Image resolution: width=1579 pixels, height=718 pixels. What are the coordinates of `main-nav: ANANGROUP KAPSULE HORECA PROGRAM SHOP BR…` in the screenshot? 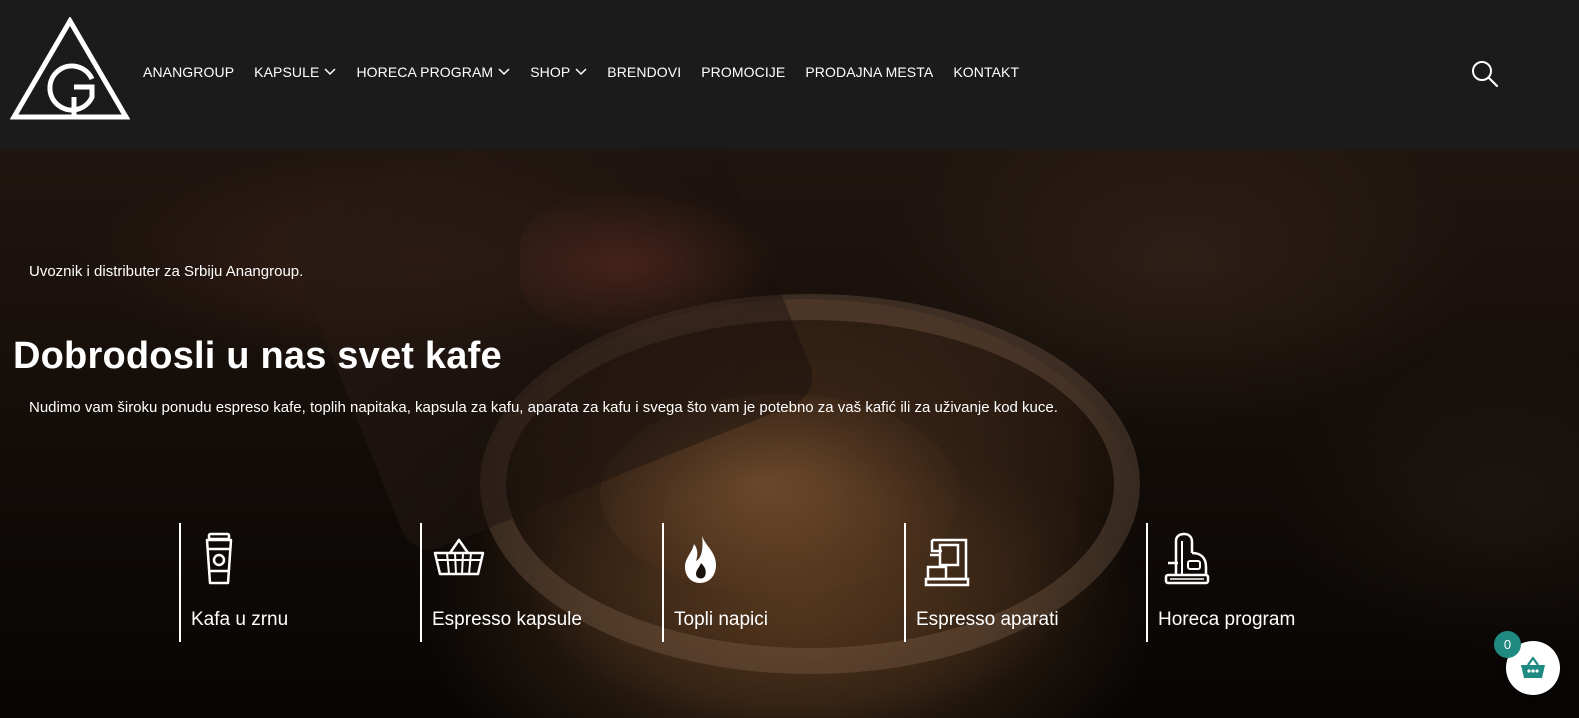 It's located at (591, 72).